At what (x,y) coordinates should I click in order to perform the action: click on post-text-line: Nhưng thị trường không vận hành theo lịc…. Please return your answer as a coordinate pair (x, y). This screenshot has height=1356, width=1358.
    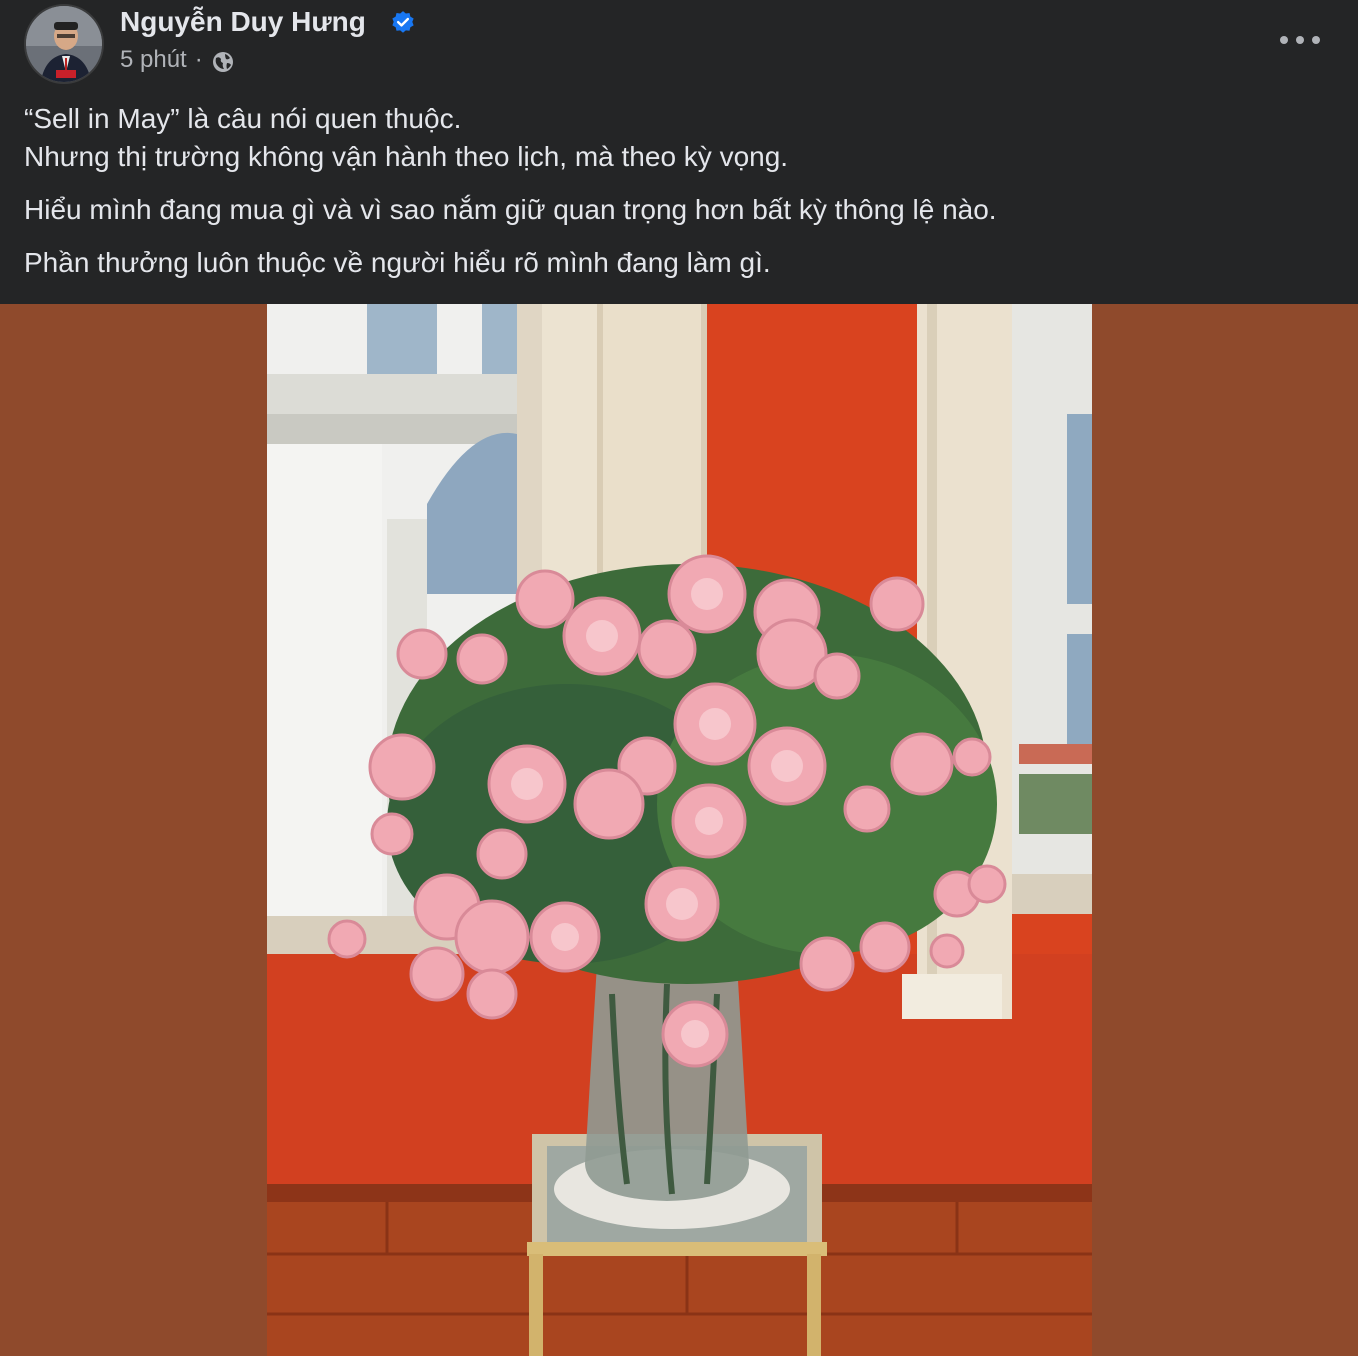
    Looking at the image, I should click on (406, 156).